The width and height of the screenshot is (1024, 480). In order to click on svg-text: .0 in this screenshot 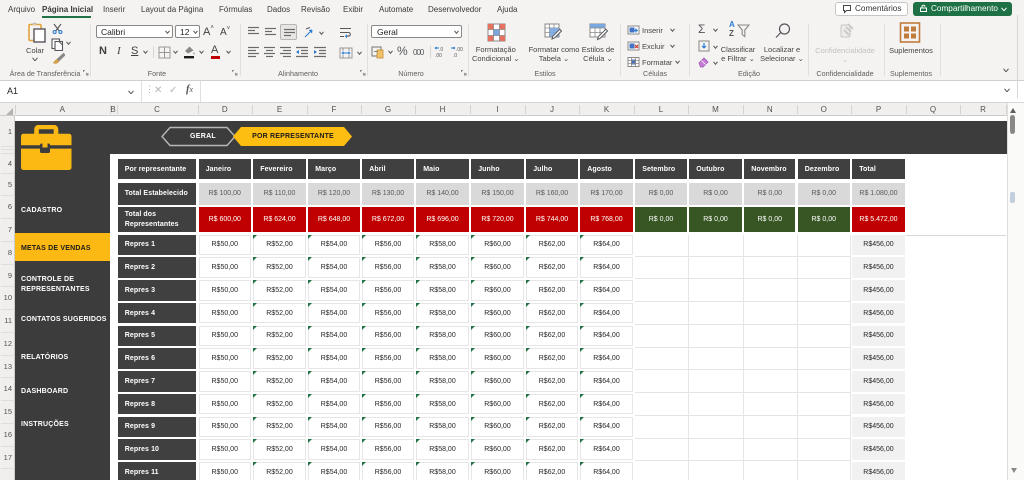, I will do `click(455, 55)`.